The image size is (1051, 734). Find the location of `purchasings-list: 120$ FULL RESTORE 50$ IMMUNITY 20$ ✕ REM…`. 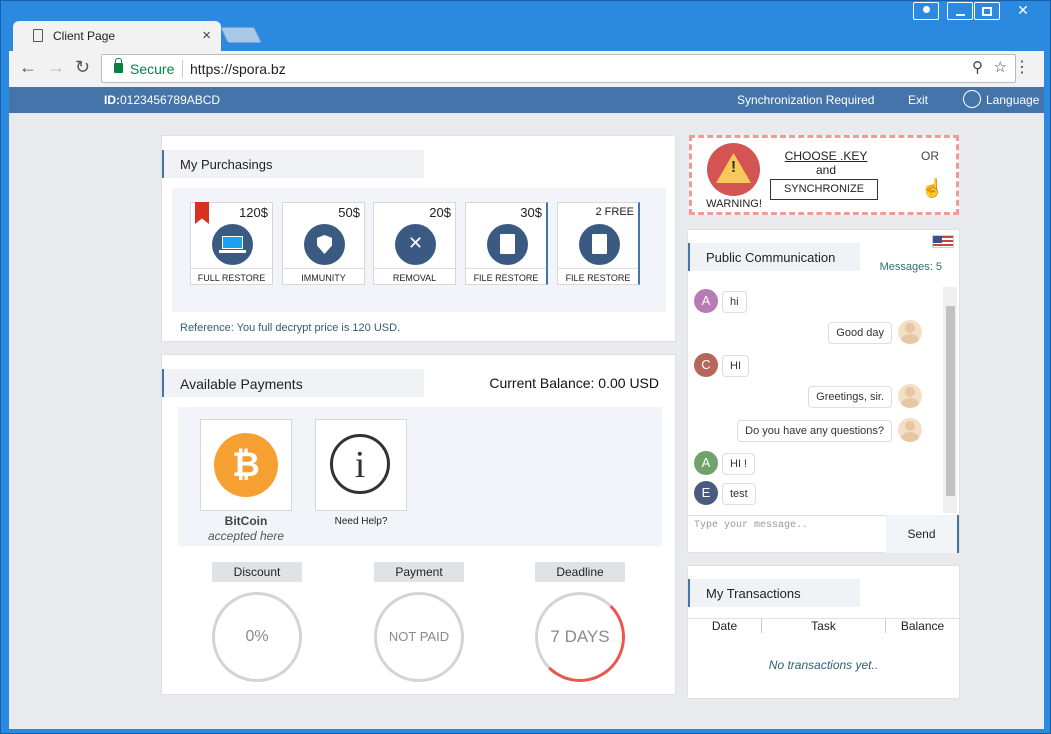

purchasings-list: 120$ FULL RESTORE 50$ IMMUNITY 20$ ✕ REM… is located at coordinates (419, 250).